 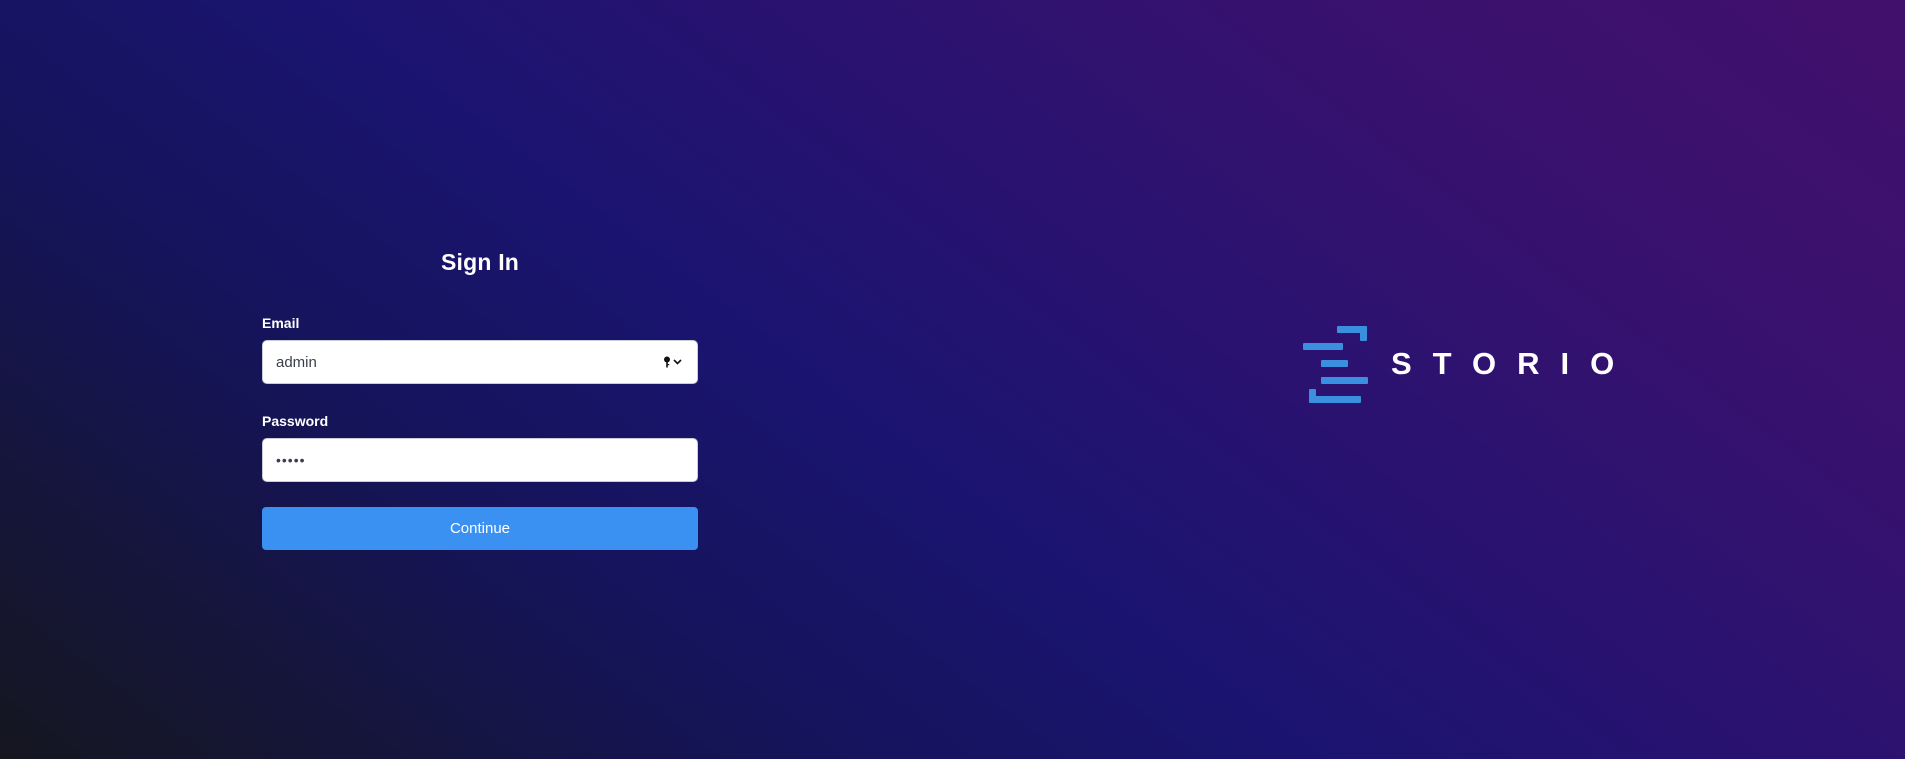 I want to click on storio-logo-icon, so click(x=1335, y=364).